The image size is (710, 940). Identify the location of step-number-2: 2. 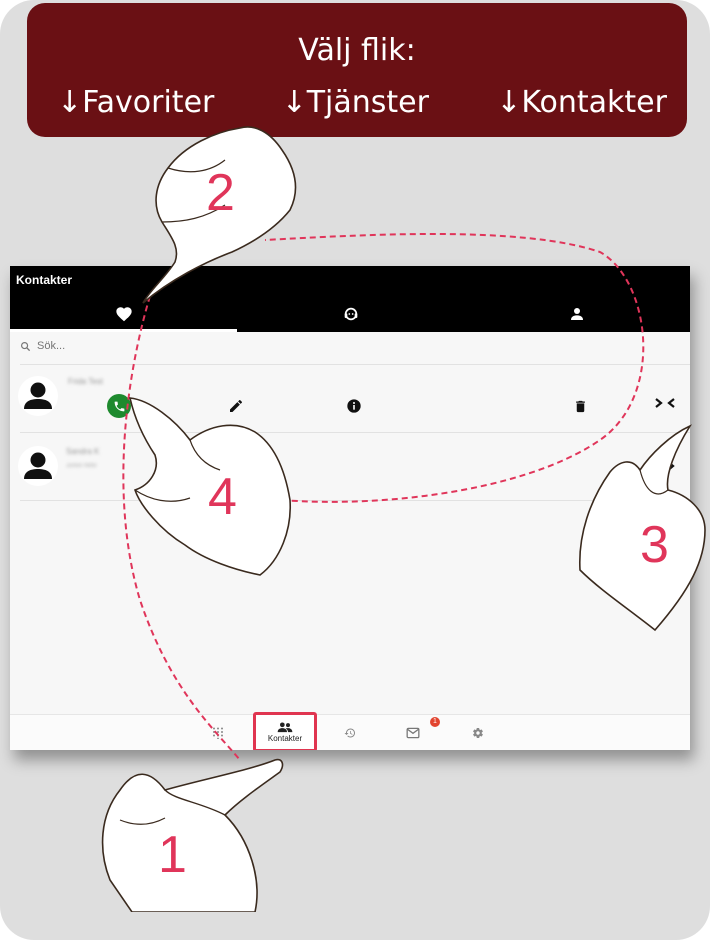
(220, 193).